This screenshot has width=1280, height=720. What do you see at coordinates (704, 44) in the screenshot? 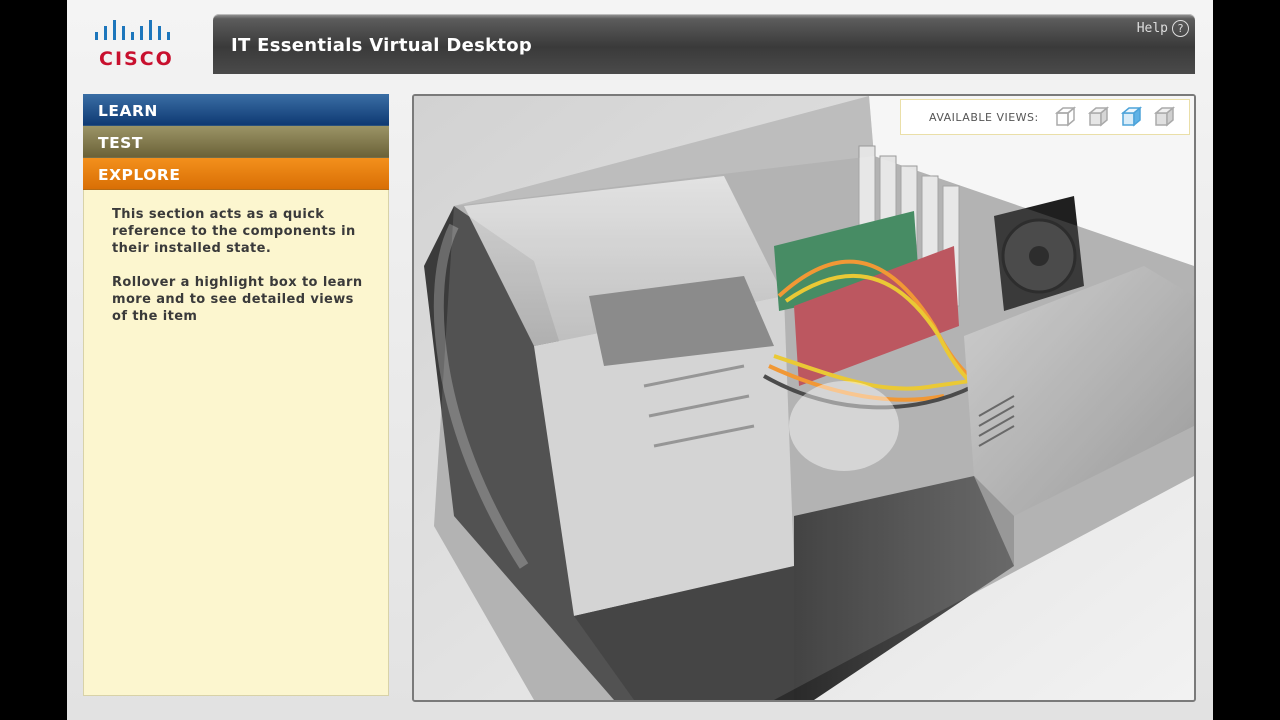
I see `title-bar: IT Essentials Virtual Desktop Help ?` at bounding box center [704, 44].